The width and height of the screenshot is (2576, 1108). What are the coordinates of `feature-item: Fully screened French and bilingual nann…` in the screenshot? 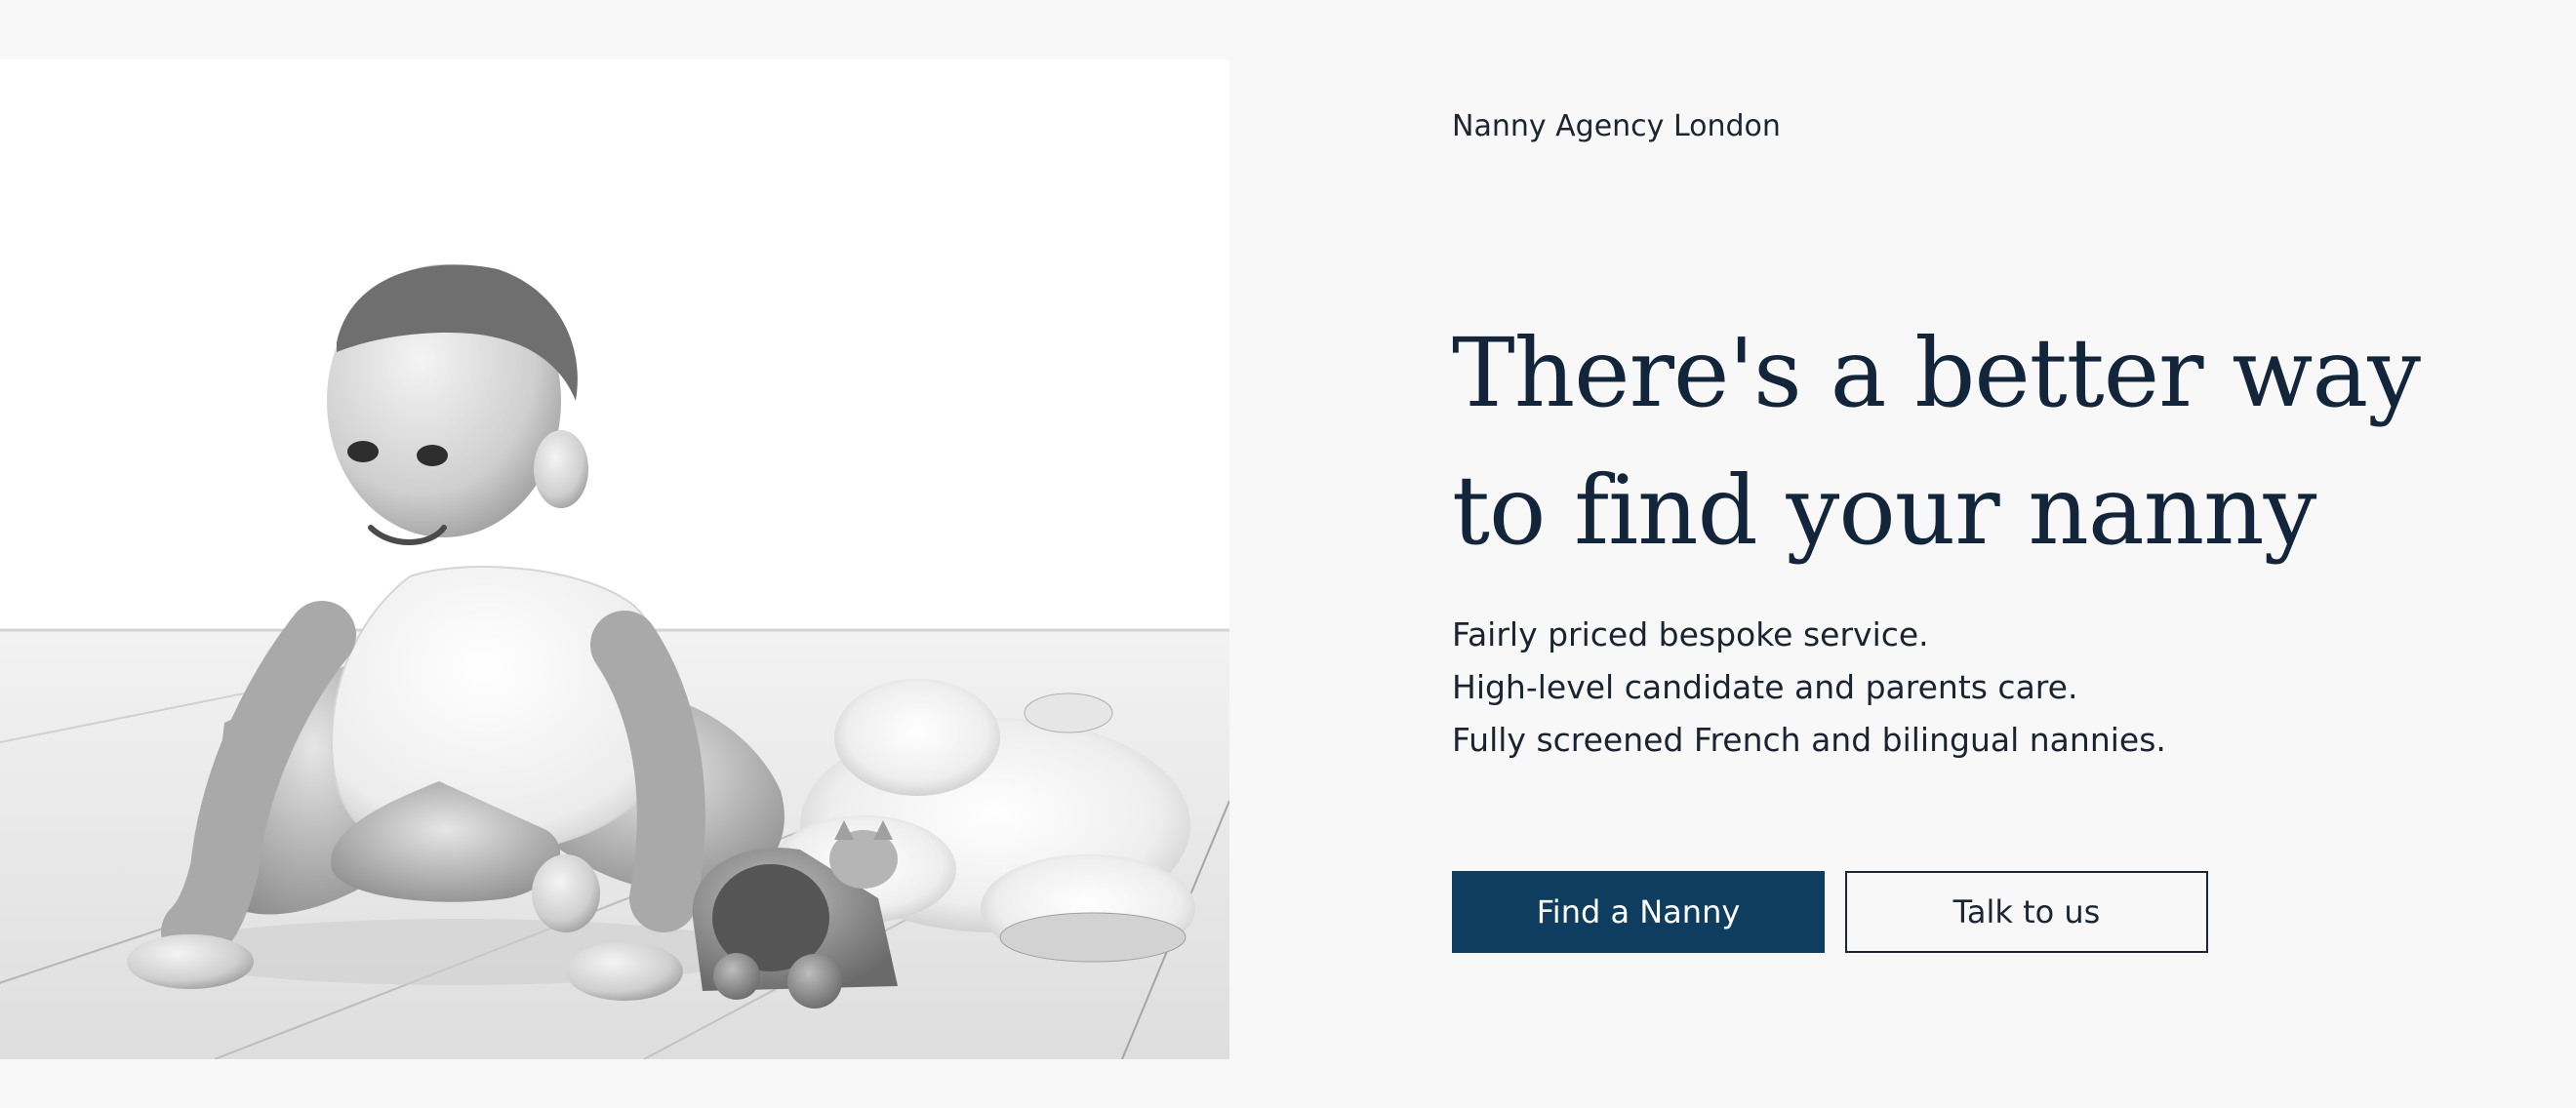 It's located at (1809, 740).